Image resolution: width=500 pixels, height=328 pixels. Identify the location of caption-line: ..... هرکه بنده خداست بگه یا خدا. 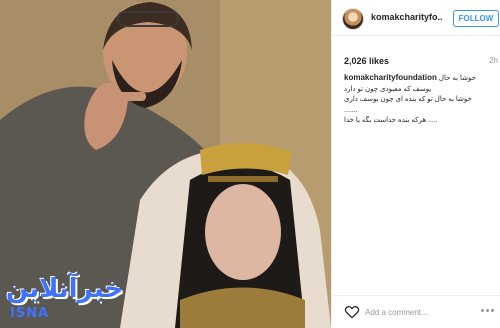
(391, 120).